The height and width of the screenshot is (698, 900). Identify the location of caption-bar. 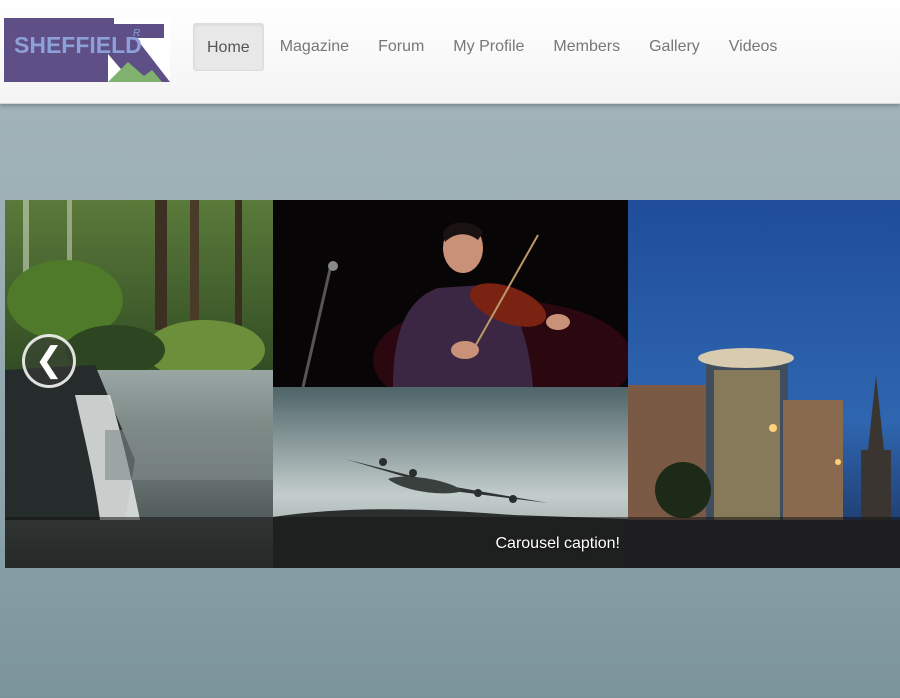
(452, 542).